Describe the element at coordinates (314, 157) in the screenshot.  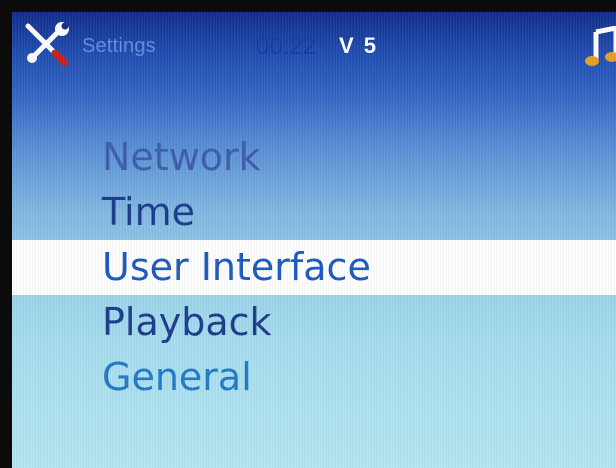
I see `menu-item-network: Network` at that location.